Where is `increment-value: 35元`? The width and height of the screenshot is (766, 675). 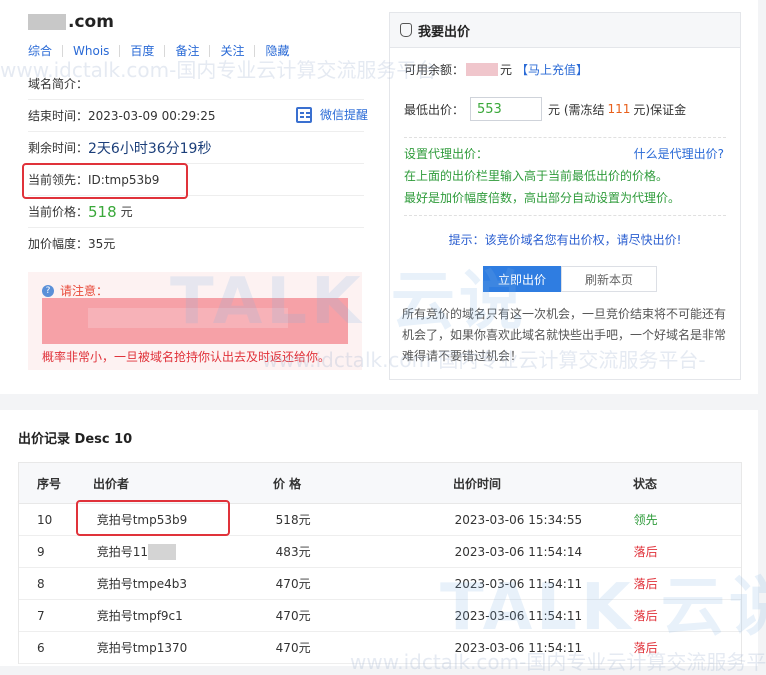 increment-value: 35元 is located at coordinates (102, 244).